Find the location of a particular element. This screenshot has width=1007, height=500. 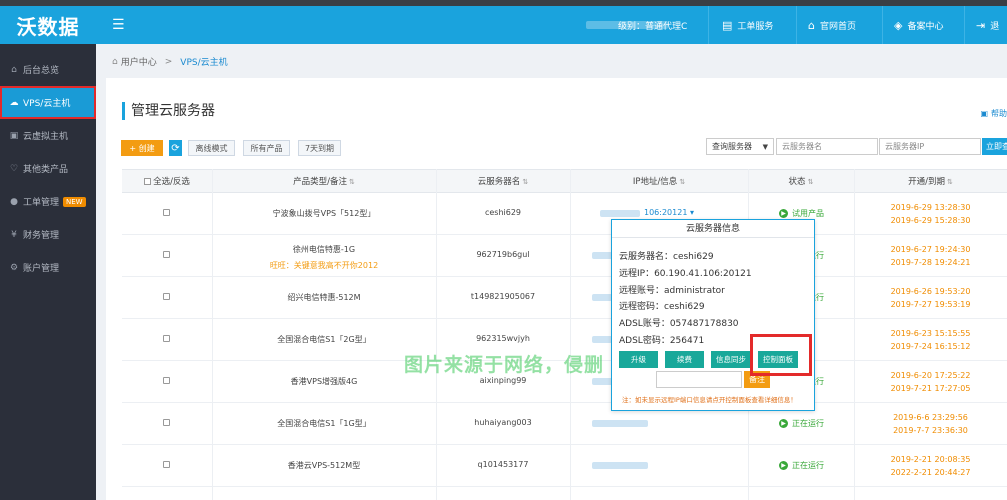

server-name-cell: q101453177 is located at coordinates (503, 464).